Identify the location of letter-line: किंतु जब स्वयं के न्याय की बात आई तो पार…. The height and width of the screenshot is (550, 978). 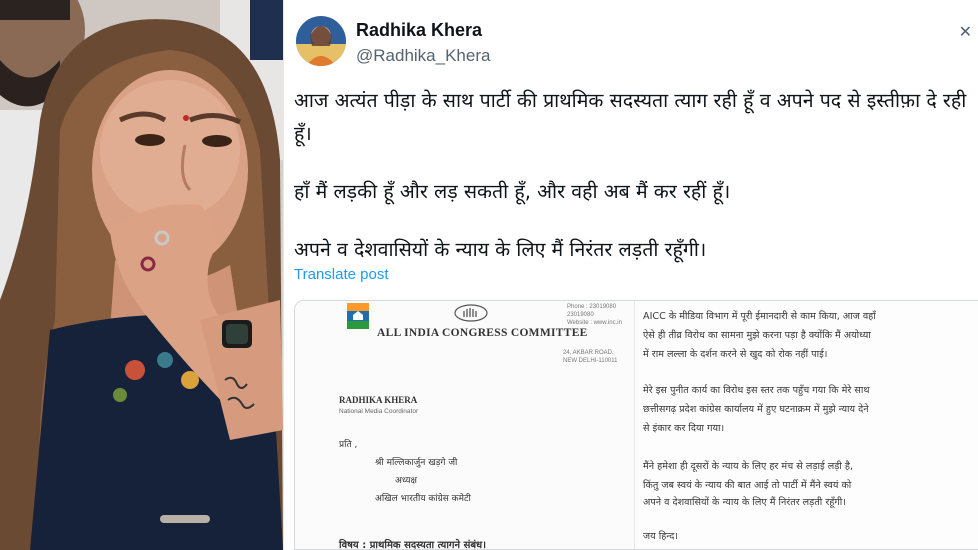
(747, 485).